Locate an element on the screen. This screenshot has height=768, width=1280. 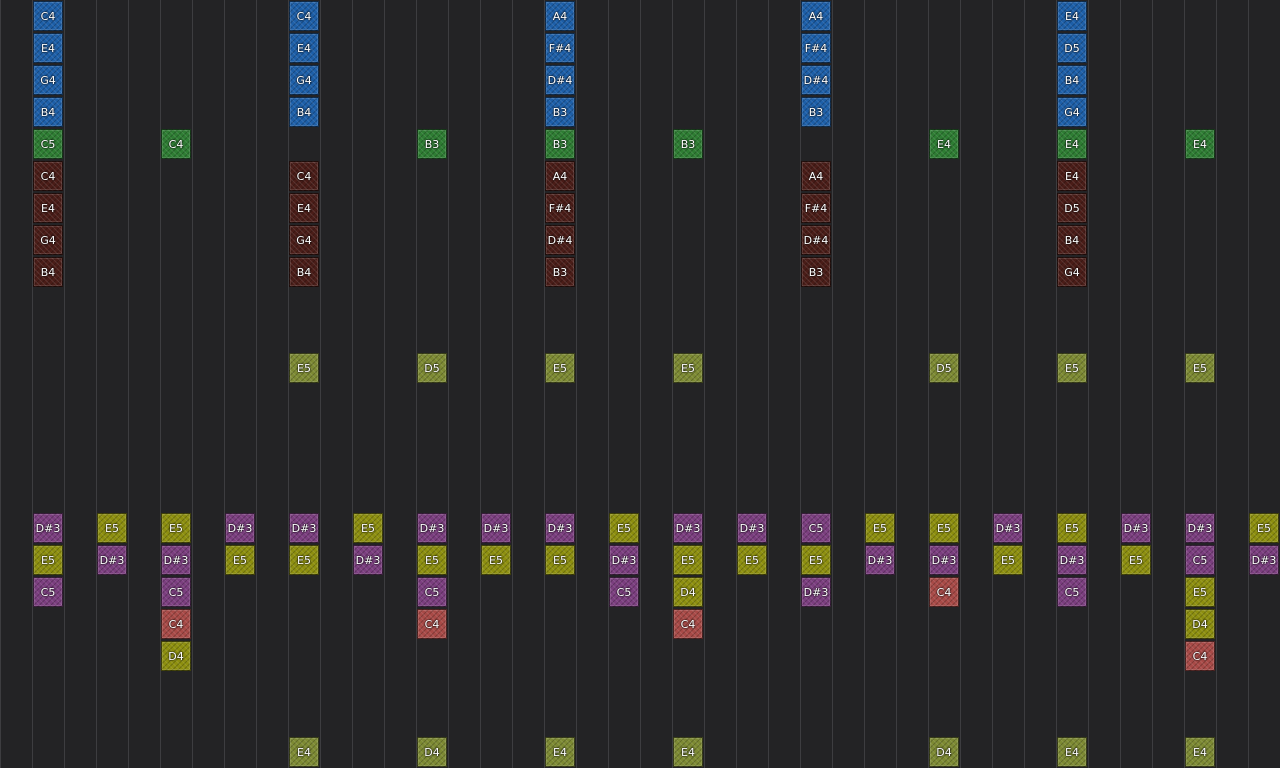
note-block-olive: D4 is located at coordinates (944, 752).